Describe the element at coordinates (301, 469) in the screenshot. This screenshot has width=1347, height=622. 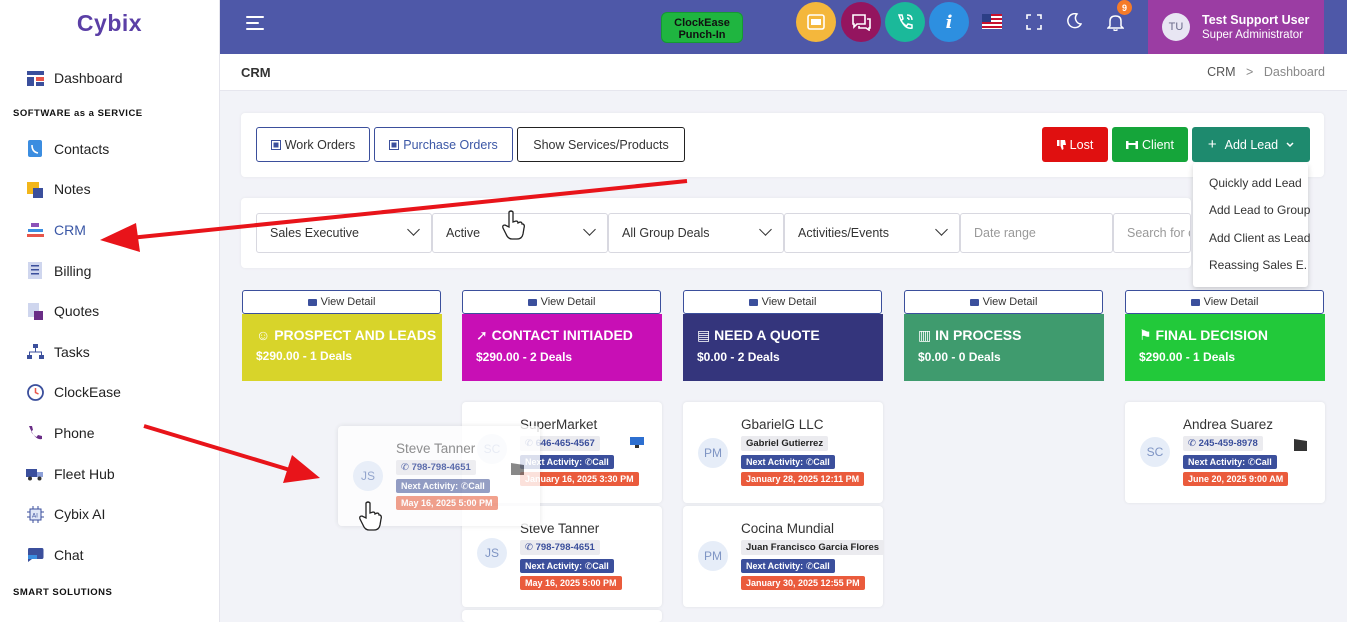
I see `annotation-arrowhead-card` at that location.